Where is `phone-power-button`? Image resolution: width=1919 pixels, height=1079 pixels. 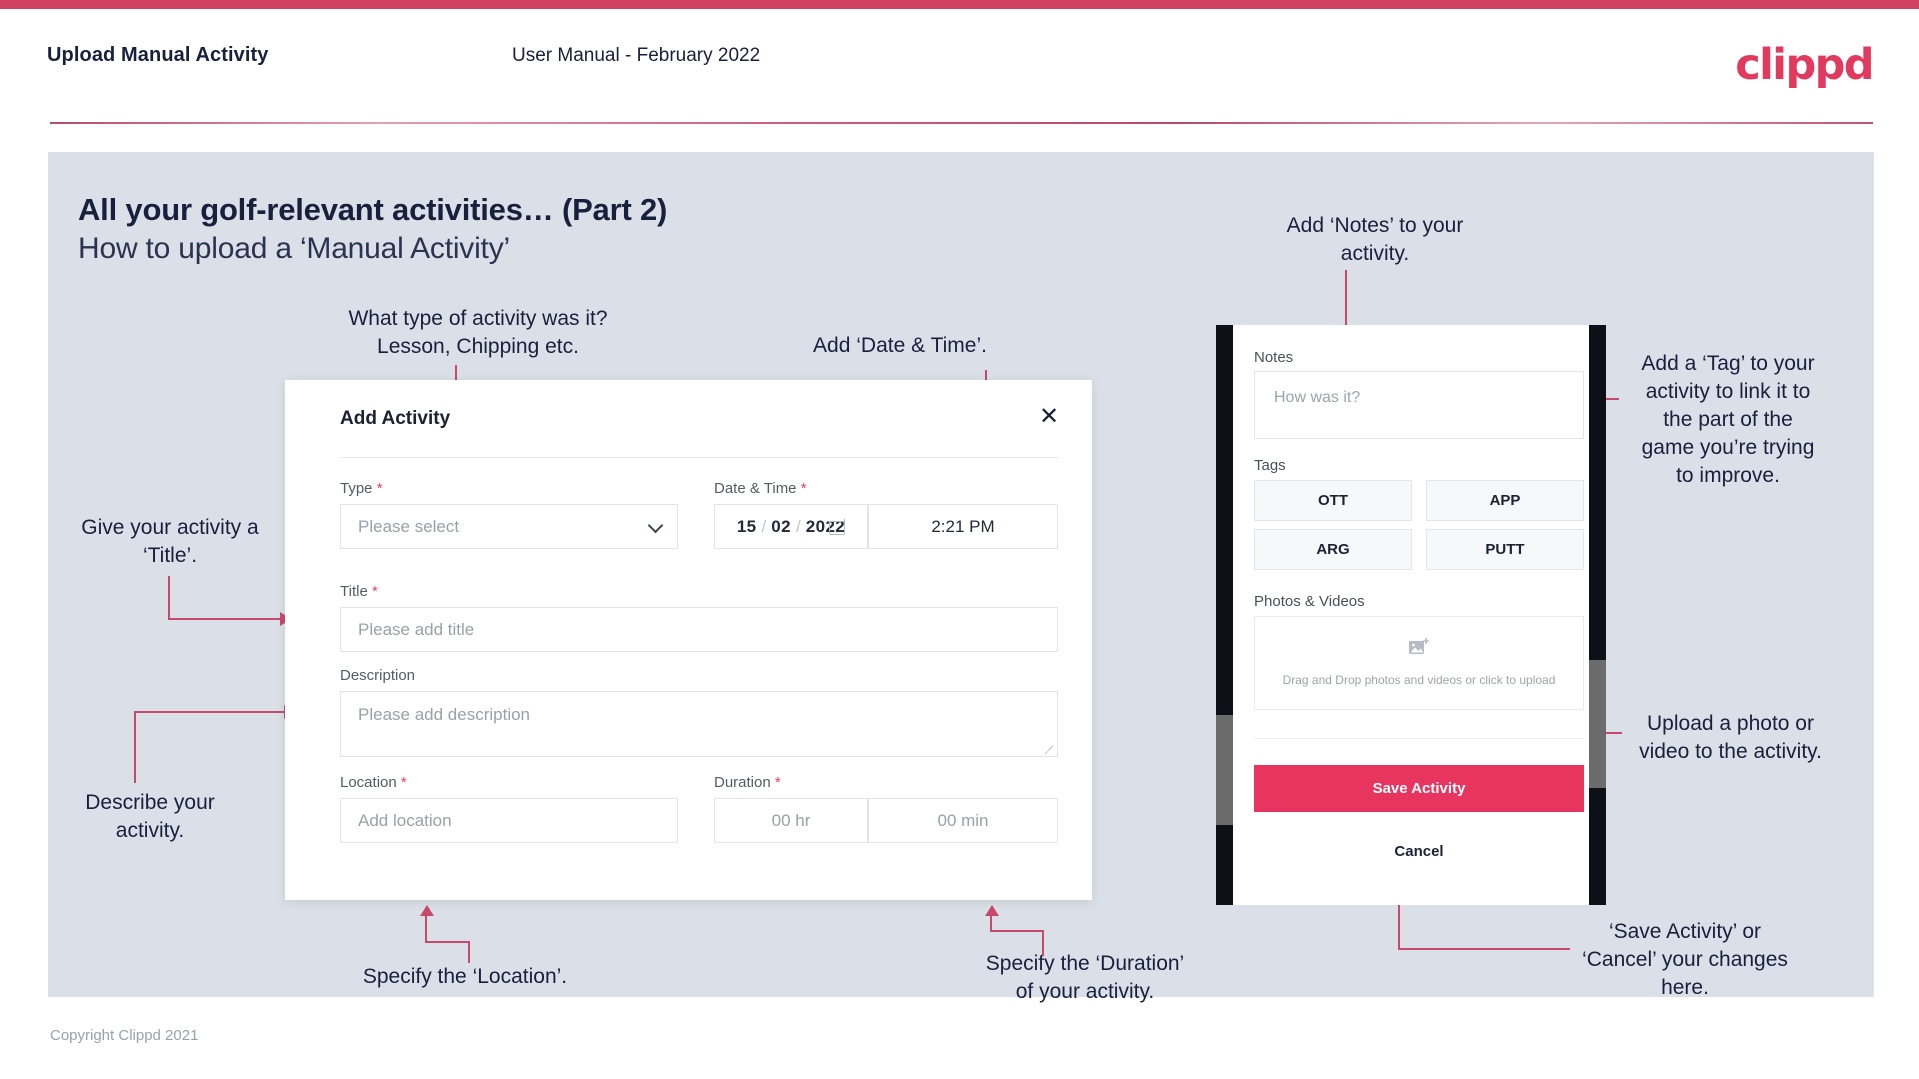 phone-power-button is located at coordinates (1597, 724).